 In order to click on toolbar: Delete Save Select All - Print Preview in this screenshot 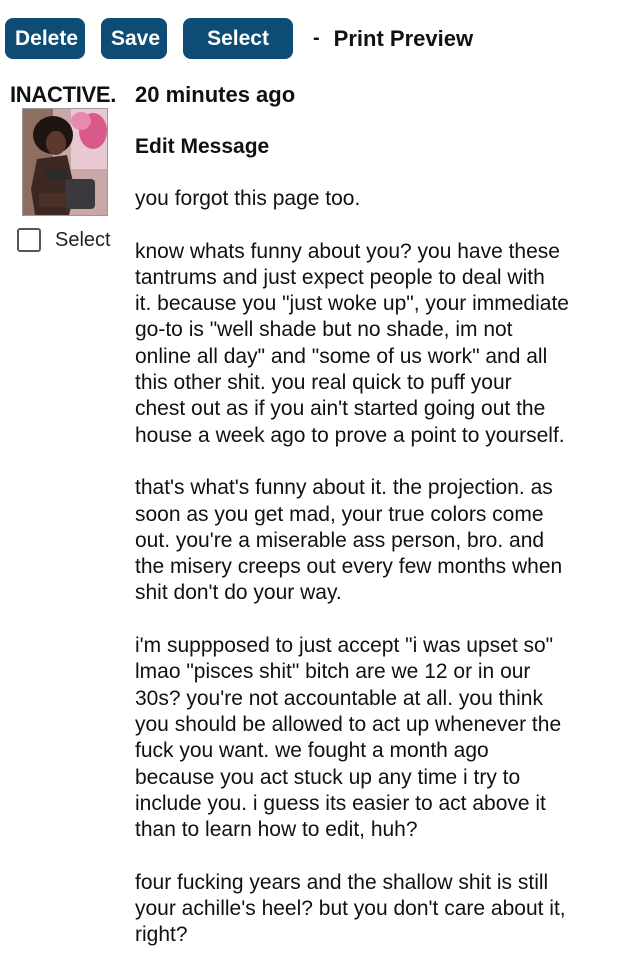, I will do `click(239, 54)`.